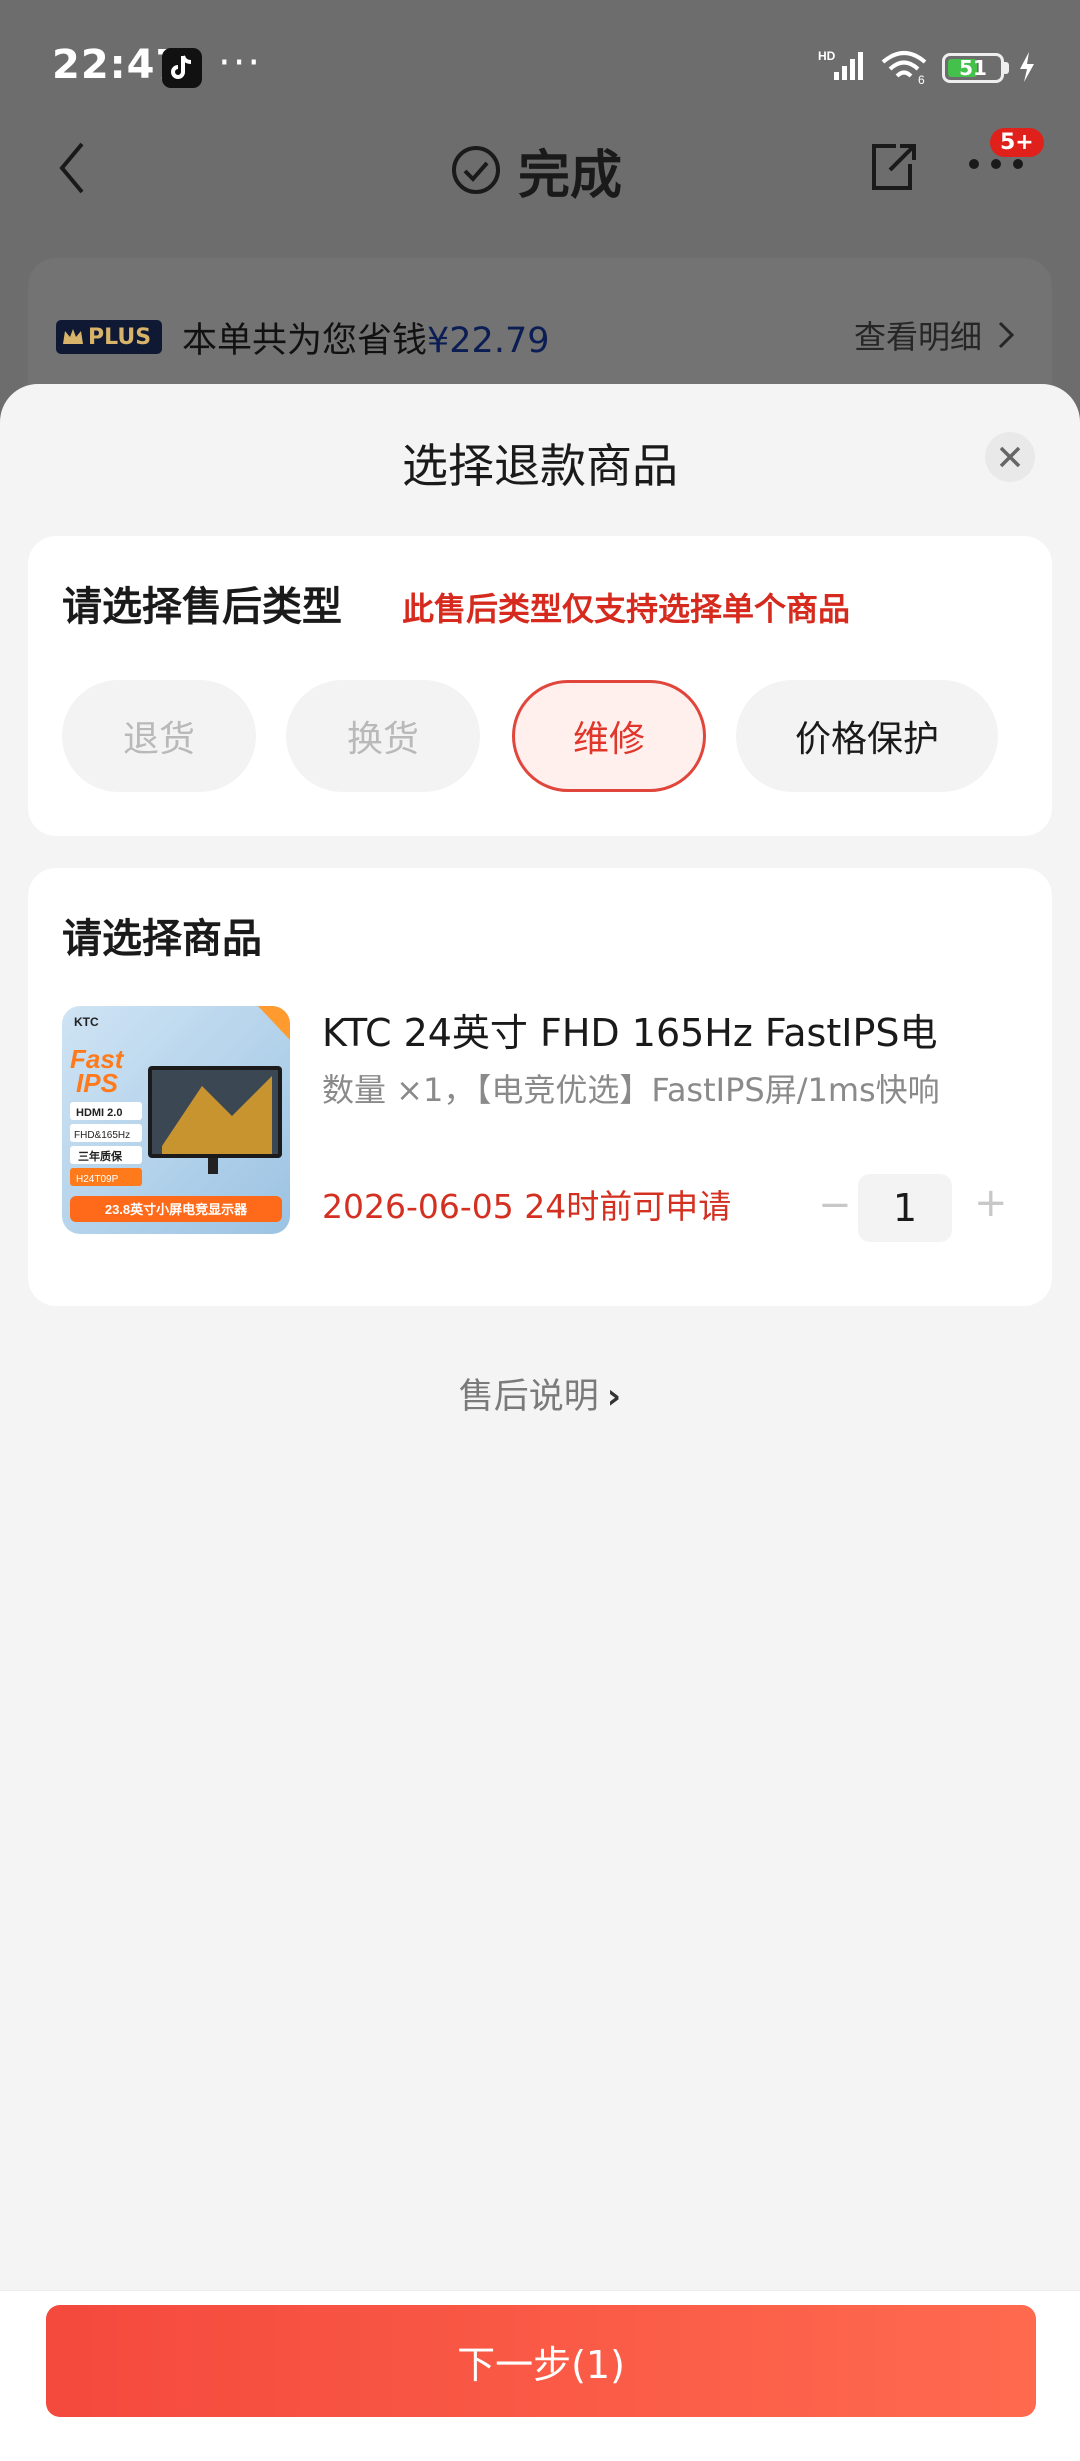 The height and width of the screenshot is (2461, 1080). What do you see at coordinates (182, 68) in the screenshot?
I see `tiktok-icon` at bounding box center [182, 68].